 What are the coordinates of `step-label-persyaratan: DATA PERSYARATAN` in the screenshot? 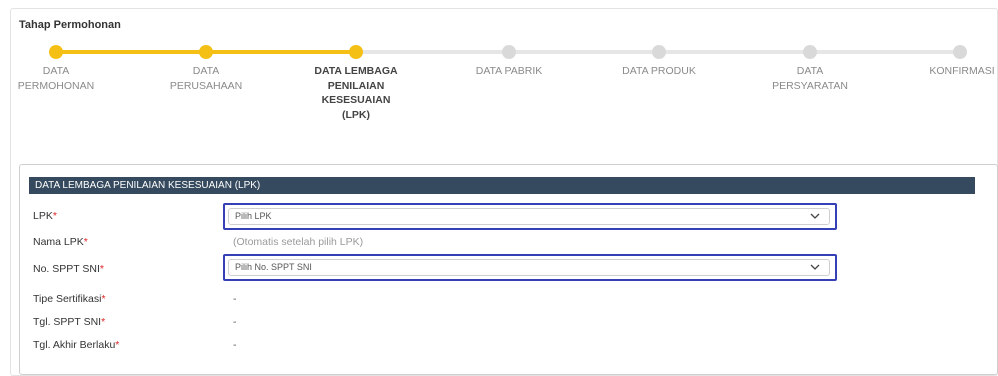 It's located at (810, 78).